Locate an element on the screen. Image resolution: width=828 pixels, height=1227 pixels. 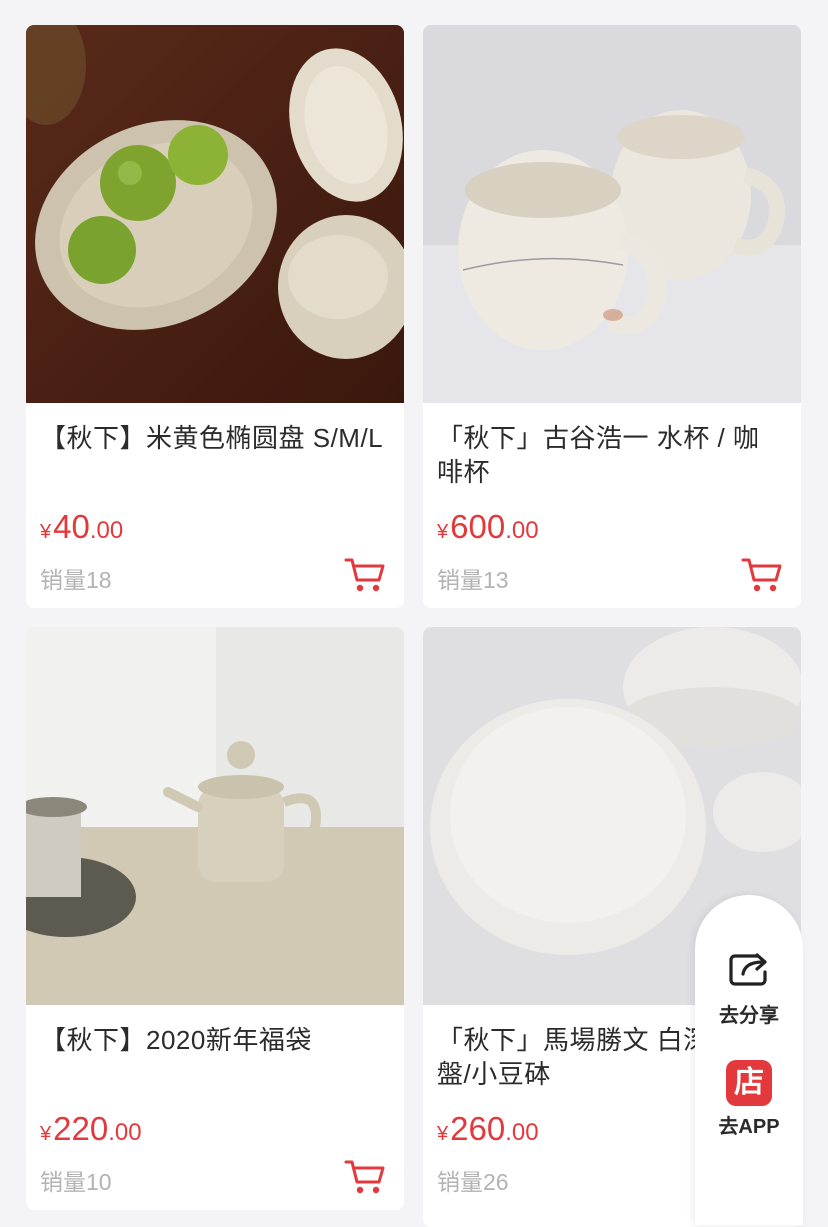
product-title: 【秋下】米黄色椭圆盘 S/M/L is located at coordinates (212, 438).